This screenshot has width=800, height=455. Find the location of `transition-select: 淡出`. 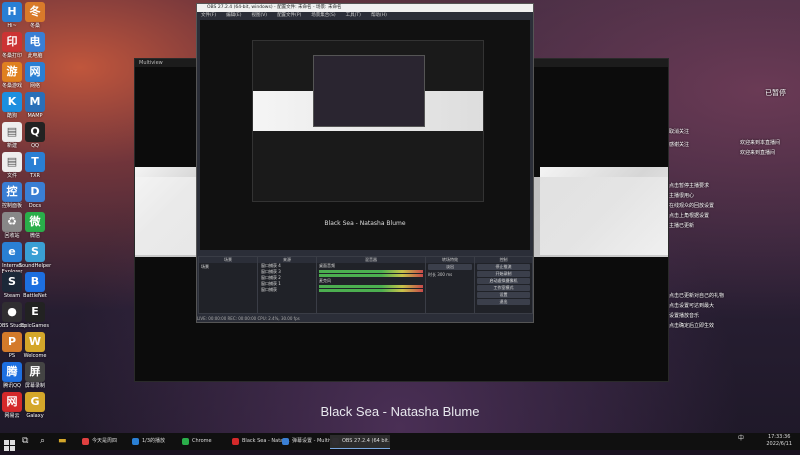

transition-select: 淡出 is located at coordinates (450, 267).